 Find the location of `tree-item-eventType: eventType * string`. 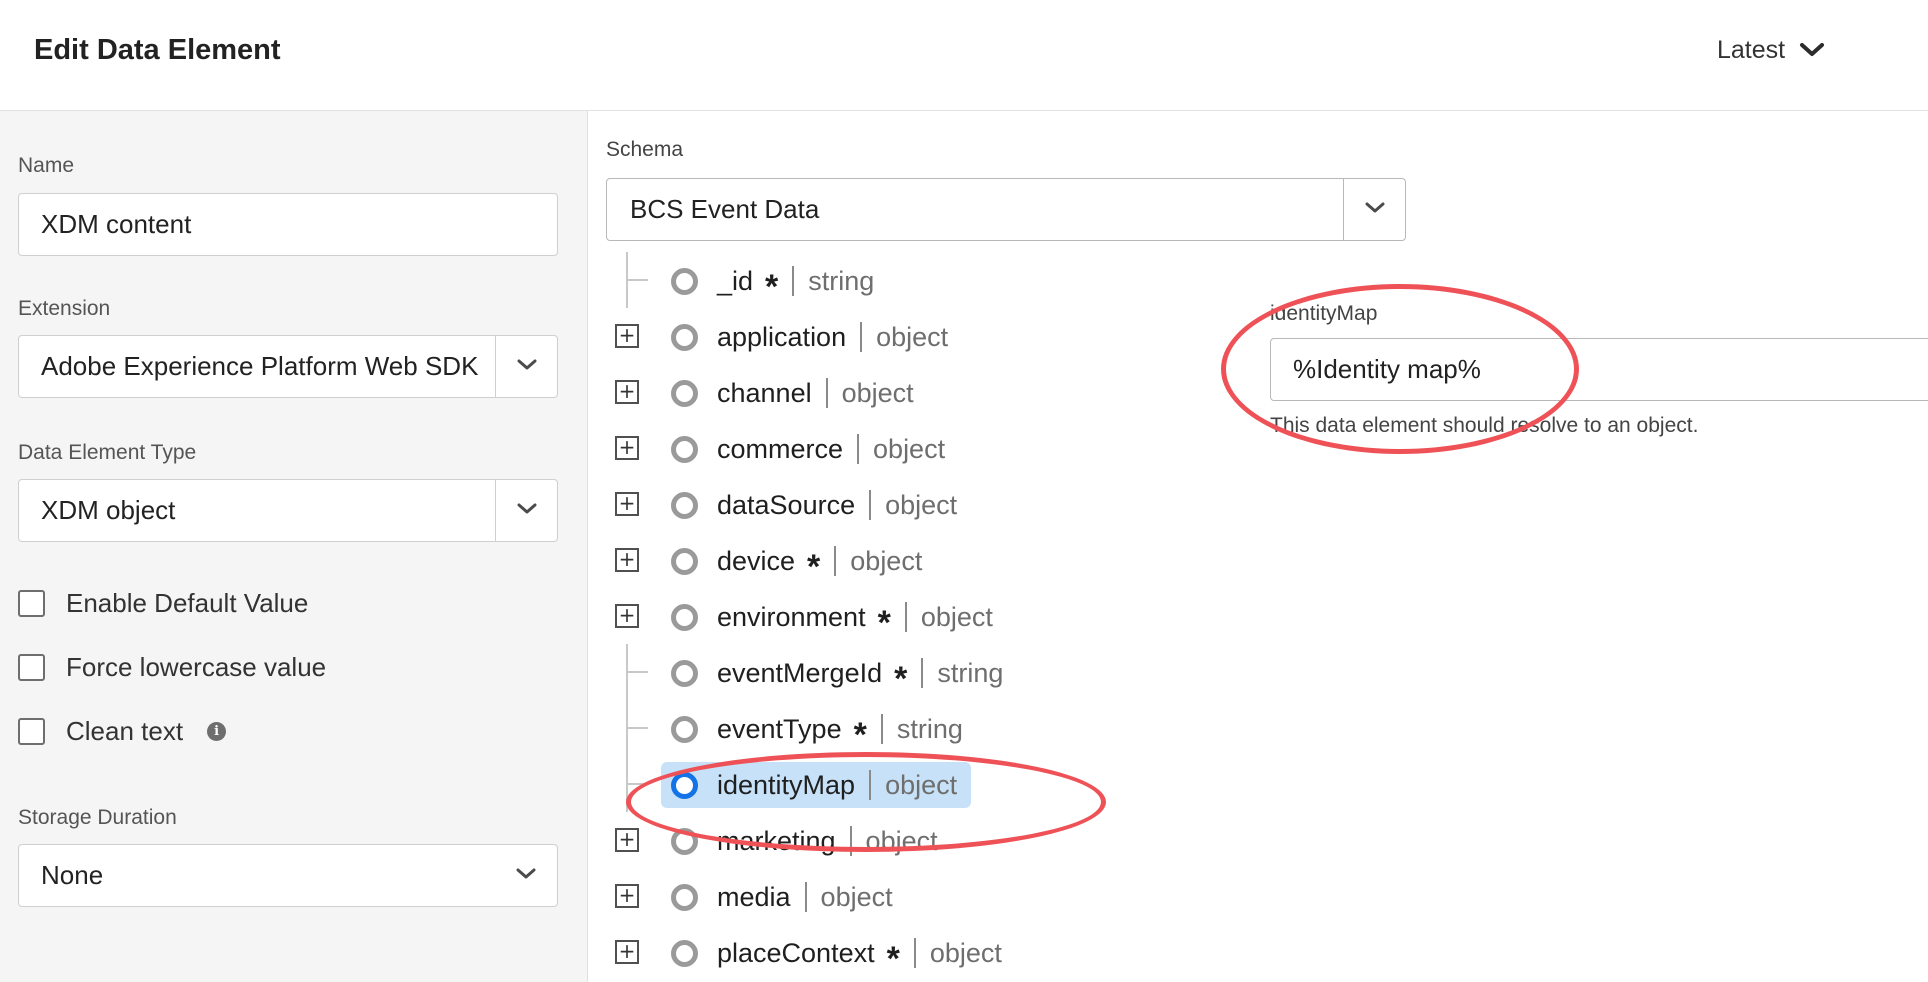

tree-item-eventType: eventType * string is located at coordinates (819, 729).